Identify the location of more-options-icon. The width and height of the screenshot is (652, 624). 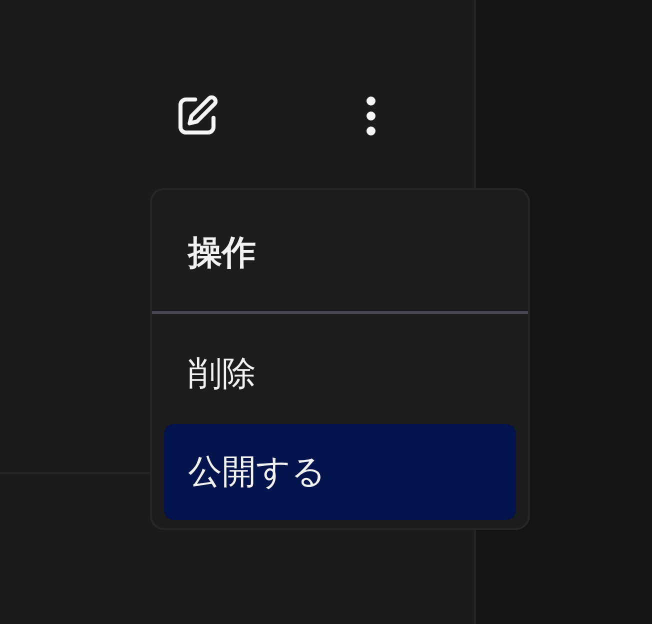
(371, 116).